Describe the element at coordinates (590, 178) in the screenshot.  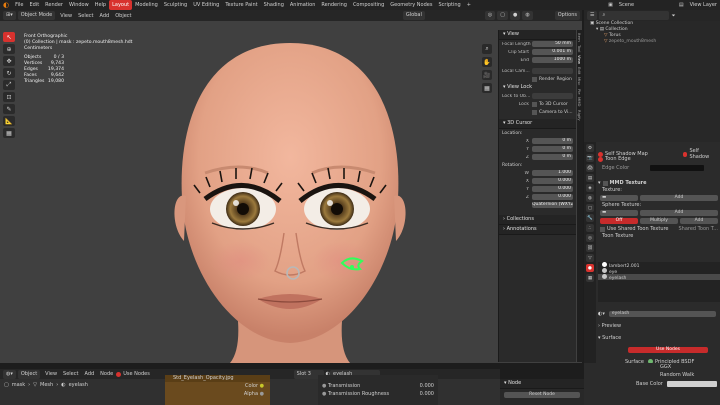
I see `view-layer-properties-icon: ▤` at that location.